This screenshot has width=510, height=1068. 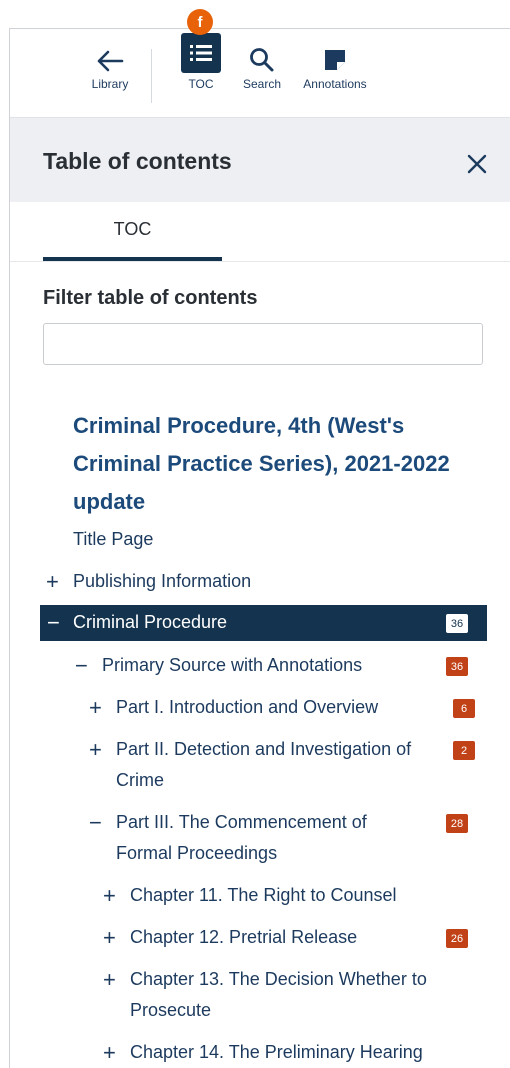 I want to click on library-button: Library, so click(x=110, y=60).